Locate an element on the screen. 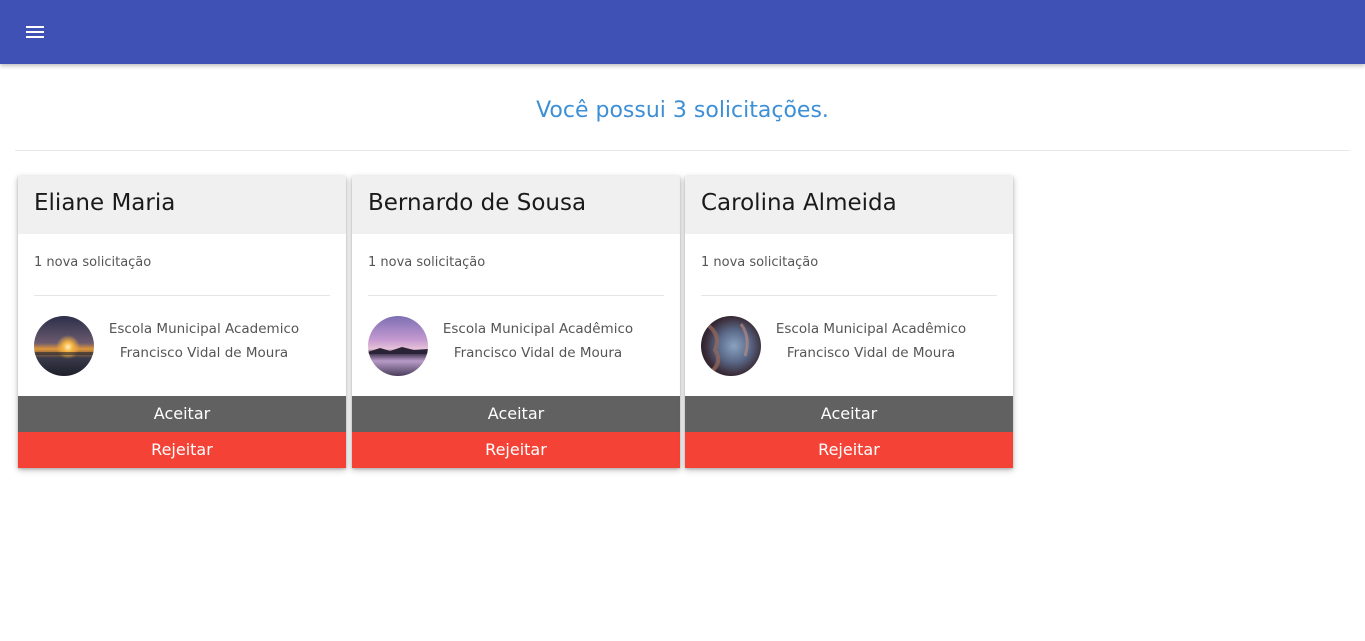 The image size is (1365, 641). hamburger-menu-icon is located at coordinates (35, 32).